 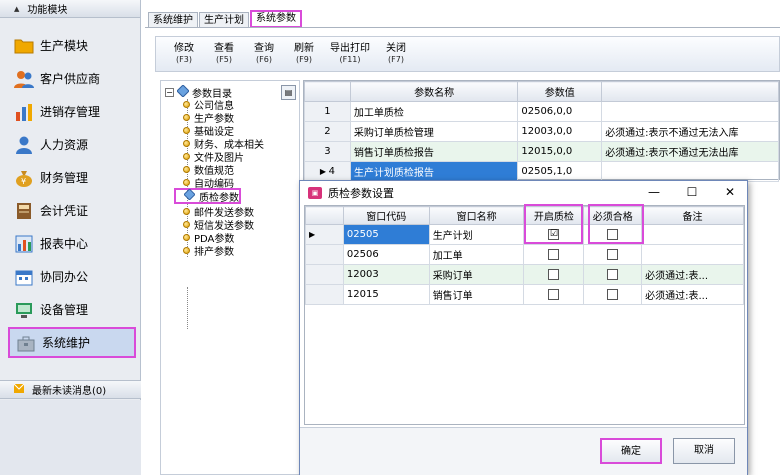 I want to click on money-bag-icon: ¥, so click(x=24, y=178).